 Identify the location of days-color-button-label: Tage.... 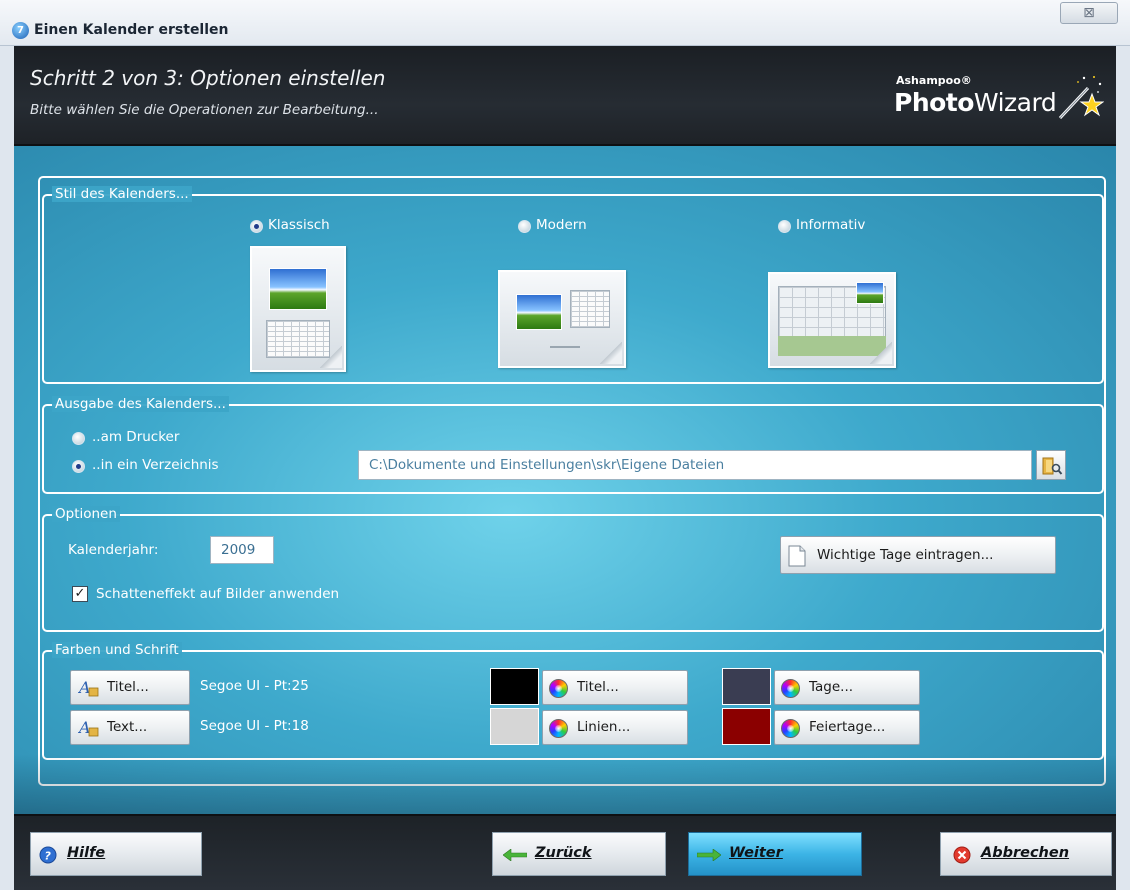
(831, 687).